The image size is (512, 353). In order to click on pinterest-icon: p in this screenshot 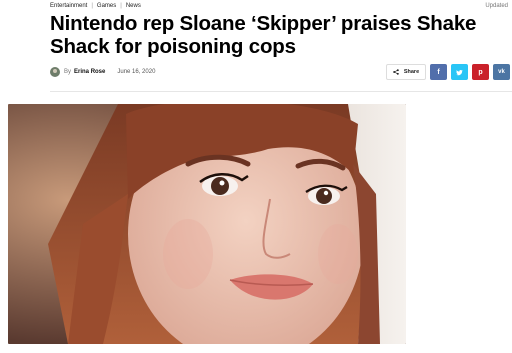, I will do `click(480, 72)`.